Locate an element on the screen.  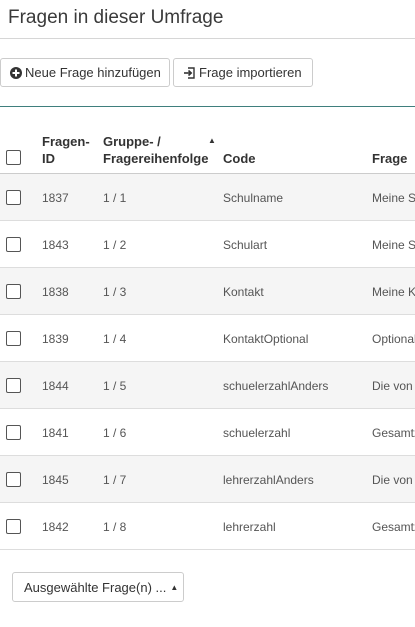
title-divider is located at coordinates (207, 38).